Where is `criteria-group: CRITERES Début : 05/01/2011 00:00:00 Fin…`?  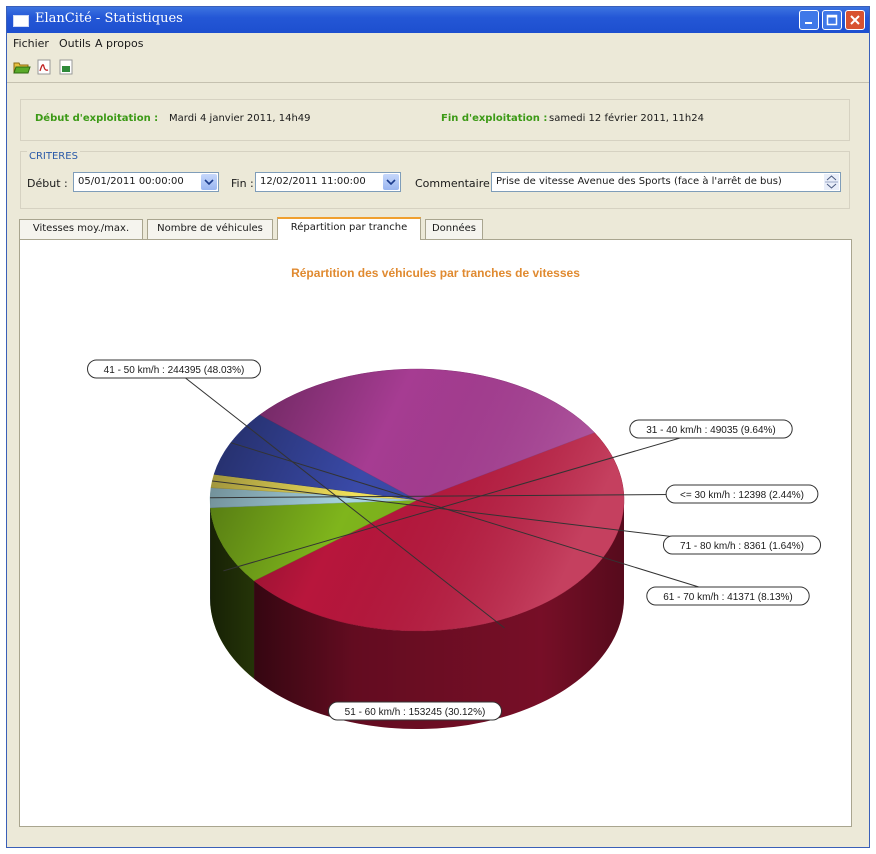 criteria-group: CRITERES Début : 05/01/2011 00:00:00 Fin… is located at coordinates (435, 180).